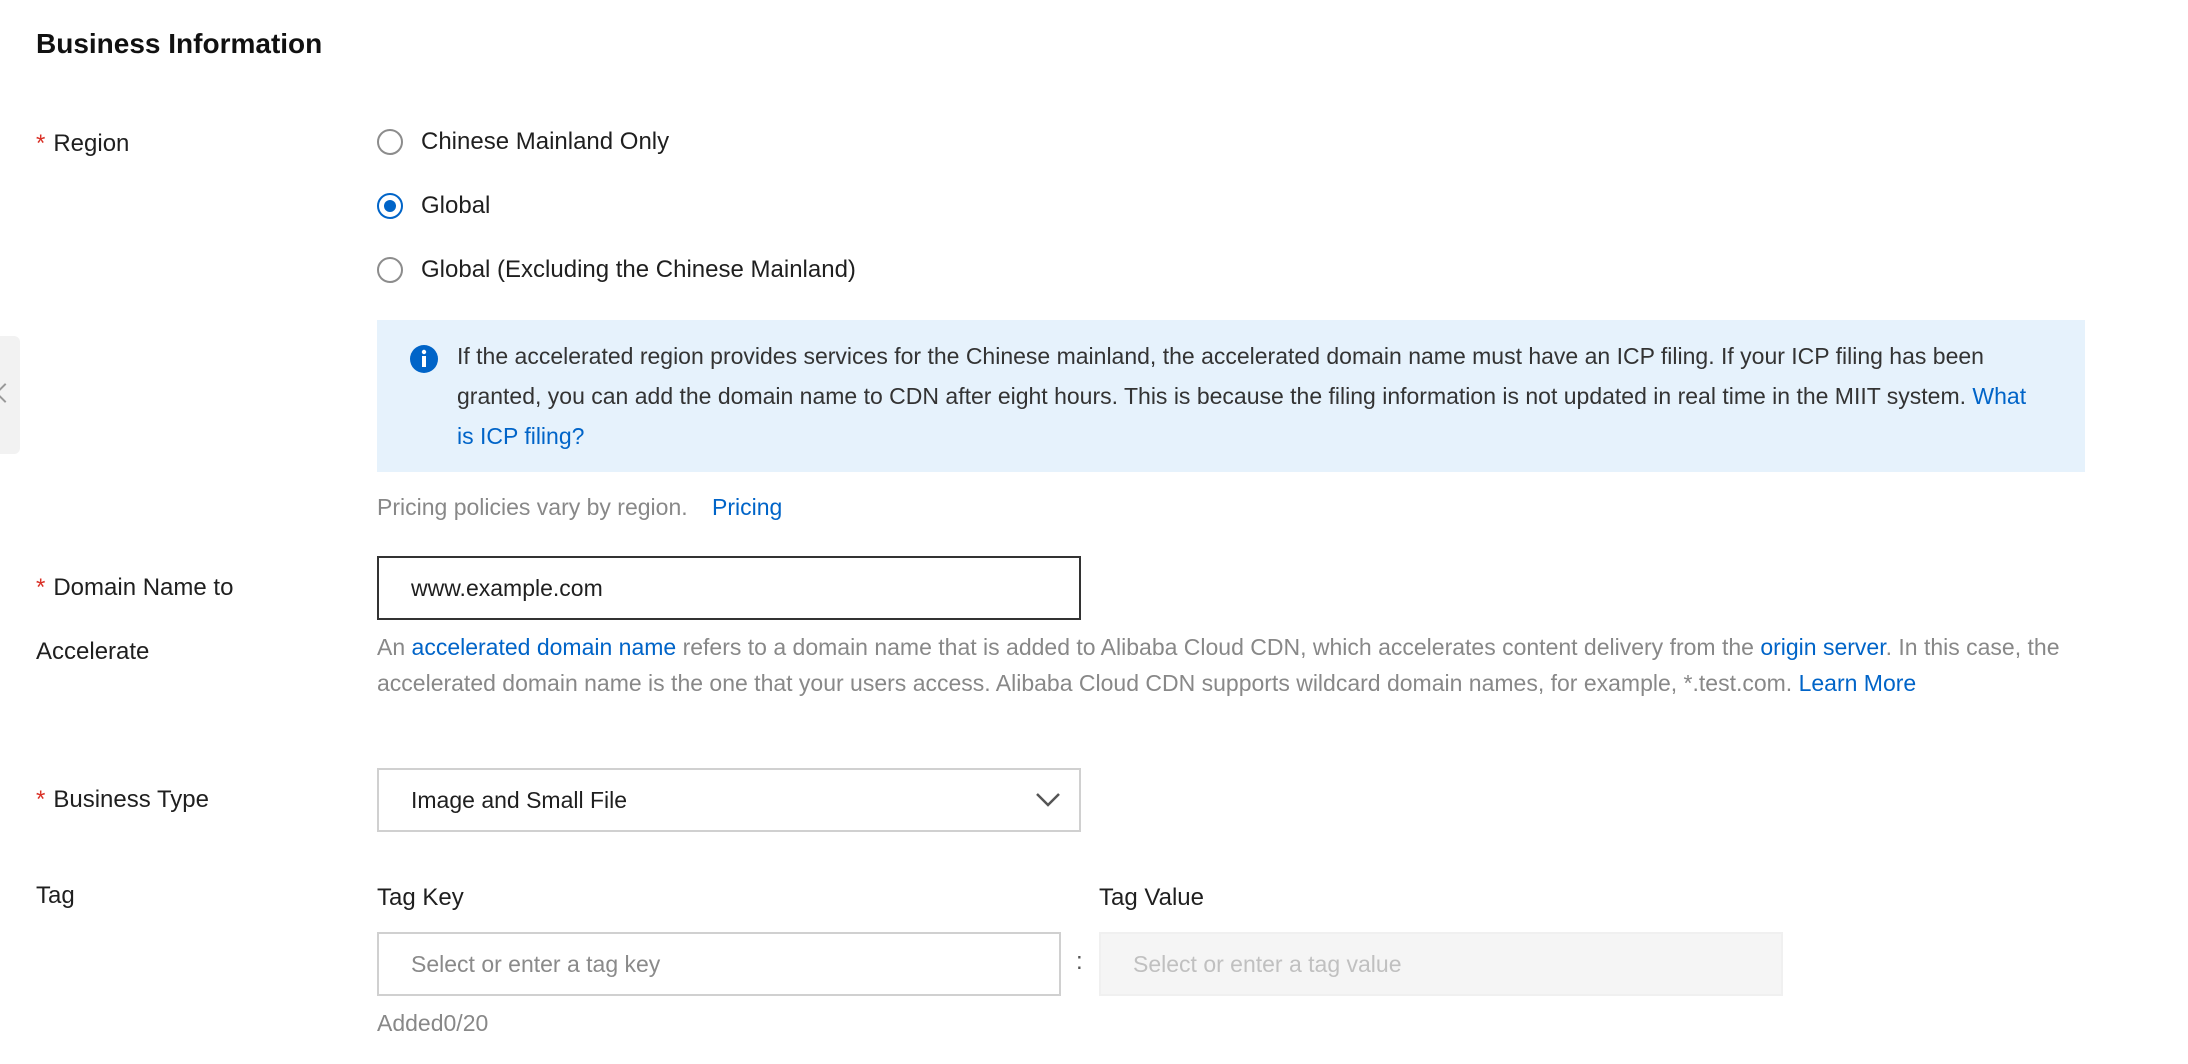  What do you see at coordinates (532, 507) in the screenshot?
I see `pricing-hint: Pricing policies vary by region.` at bounding box center [532, 507].